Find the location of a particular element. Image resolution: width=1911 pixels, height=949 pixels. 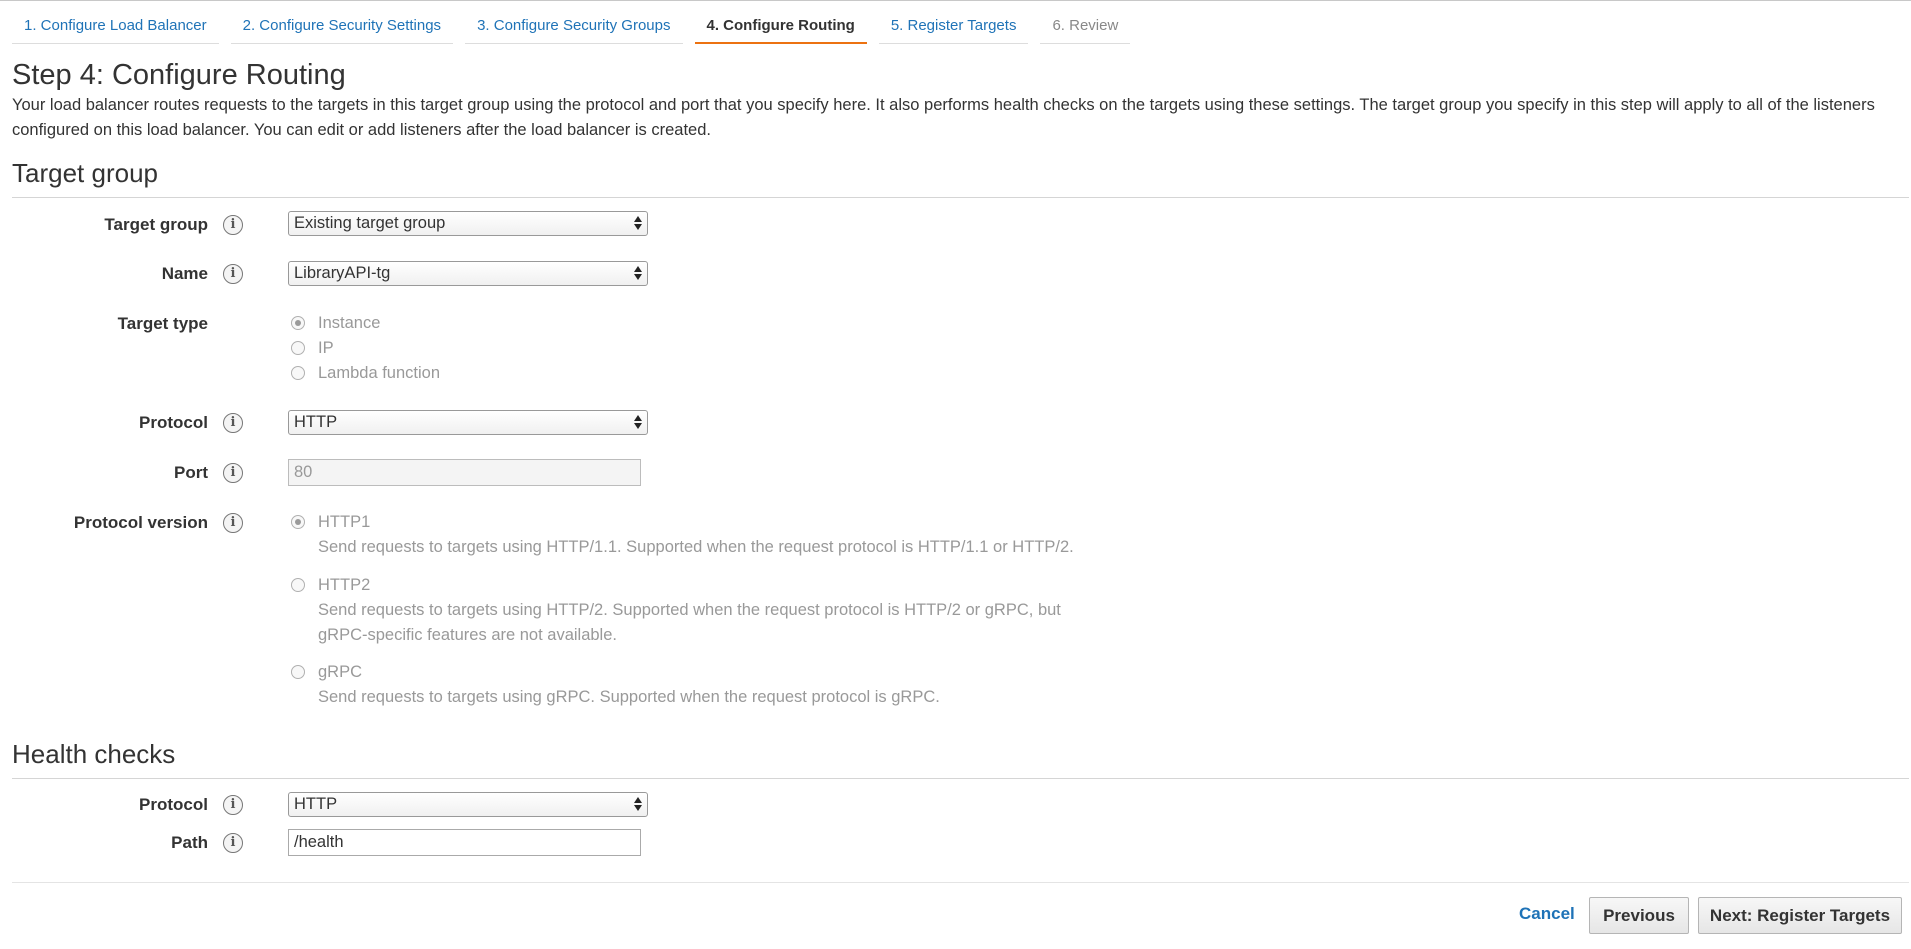

previous-button: Previous is located at coordinates (1639, 915).